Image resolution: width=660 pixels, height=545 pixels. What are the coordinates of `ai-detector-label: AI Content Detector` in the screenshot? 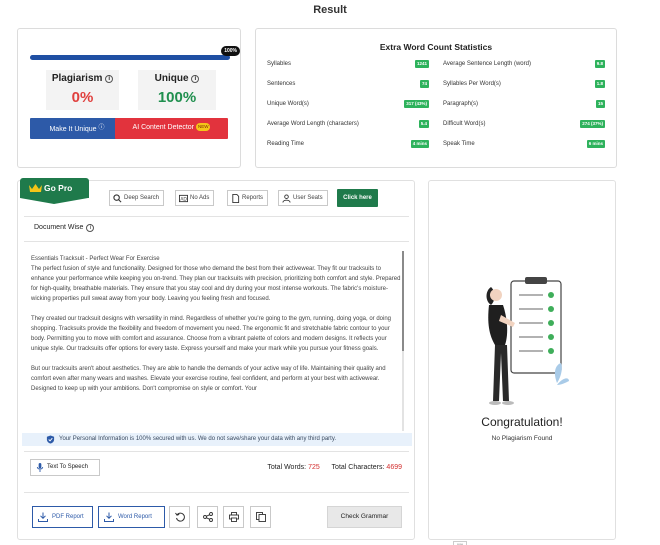 It's located at (163, 127).